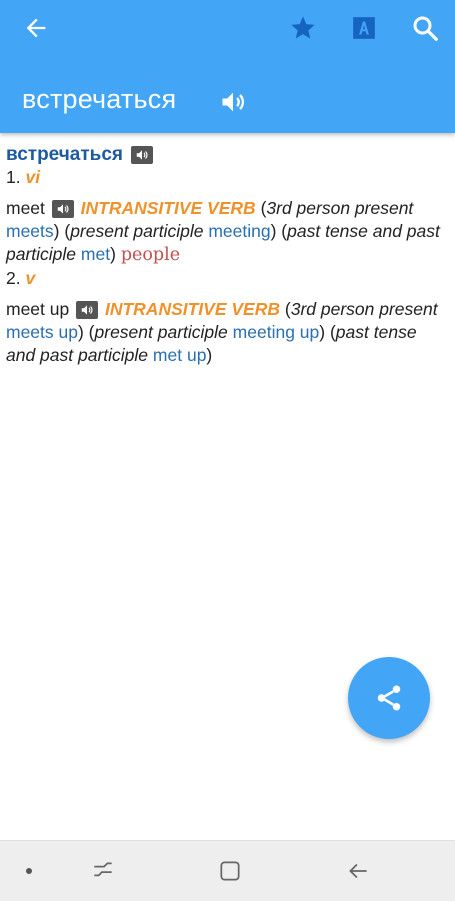 The height and width of the screenshot is (901, 455). What do you see at coordinates (226, 177) in the screenshot?
I see `sense-1-header: 1. vi` at bounding box center [226, 177].